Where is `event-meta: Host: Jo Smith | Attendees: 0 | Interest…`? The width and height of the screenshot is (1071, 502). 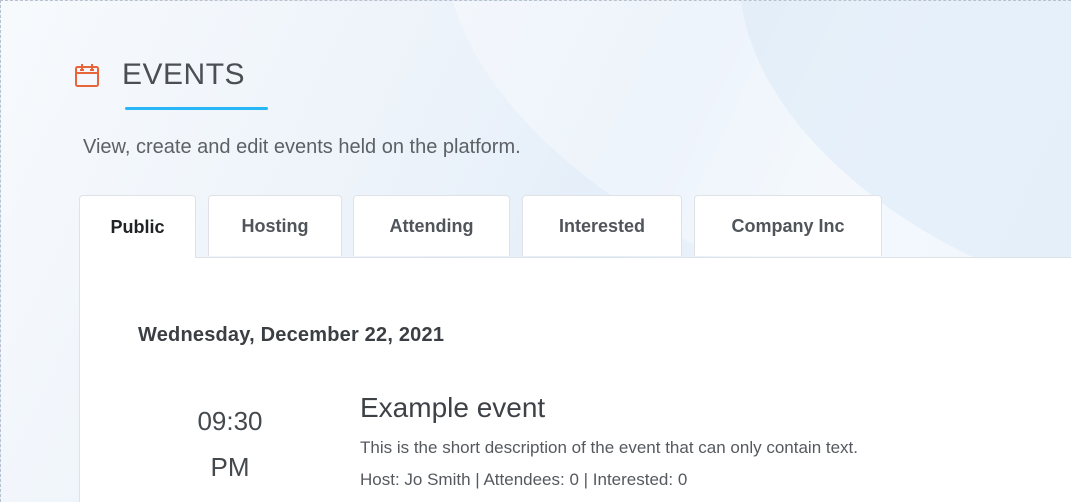 event-meta: Host: Jo Smith | Attendees: 0 | Interest… is located at coordinates (524, 479).